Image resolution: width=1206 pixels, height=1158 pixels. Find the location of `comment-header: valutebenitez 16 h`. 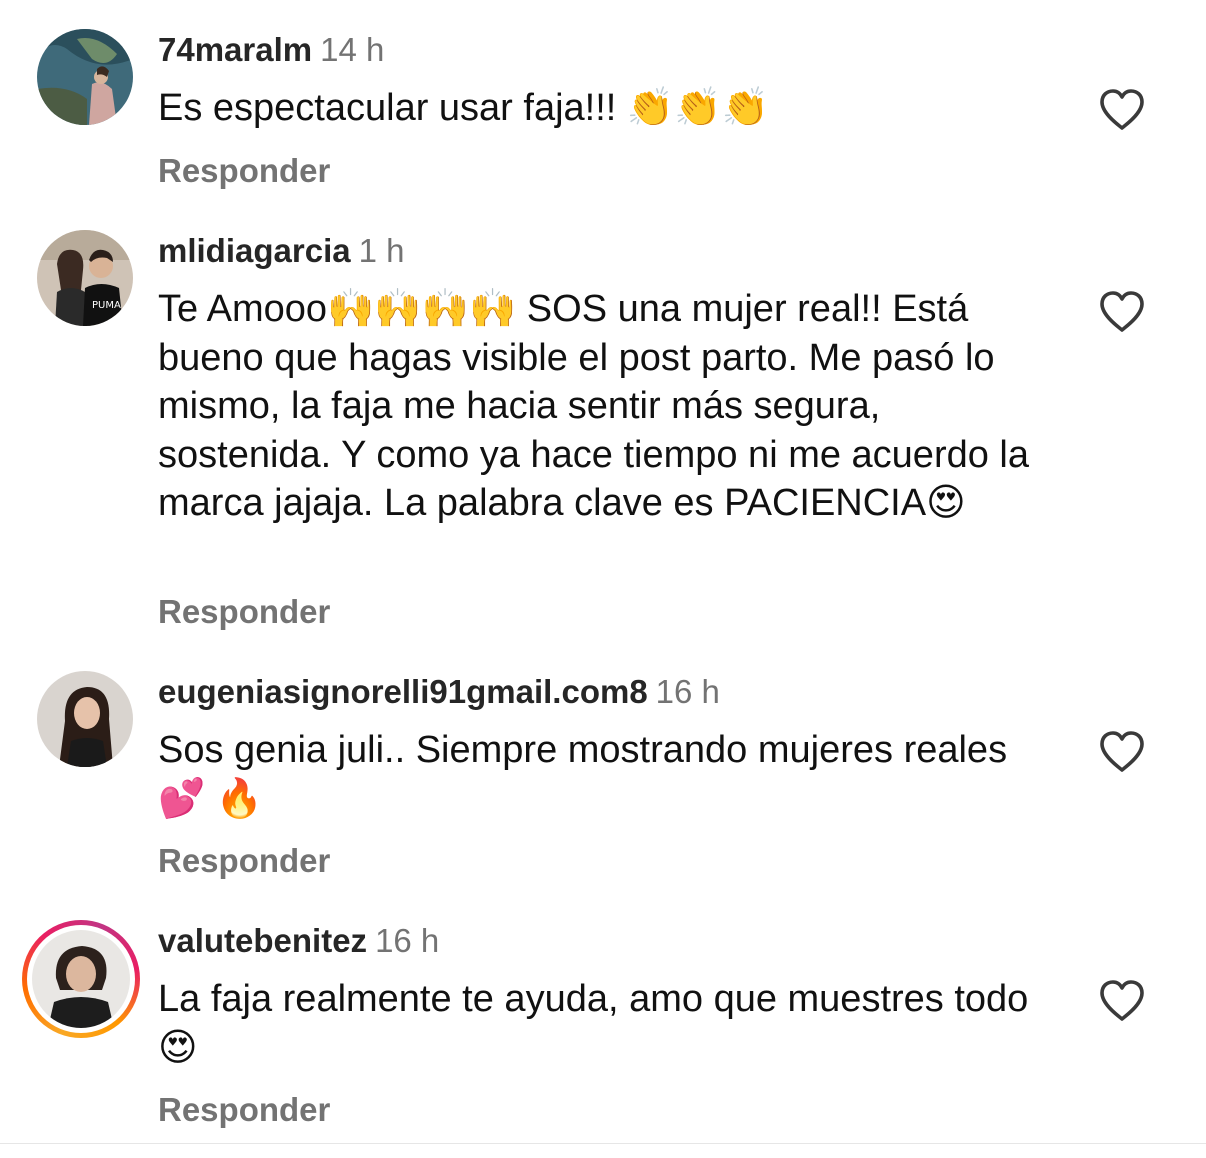

comment-header: valutebenitez 16 h is located at coordinates (298, 941).